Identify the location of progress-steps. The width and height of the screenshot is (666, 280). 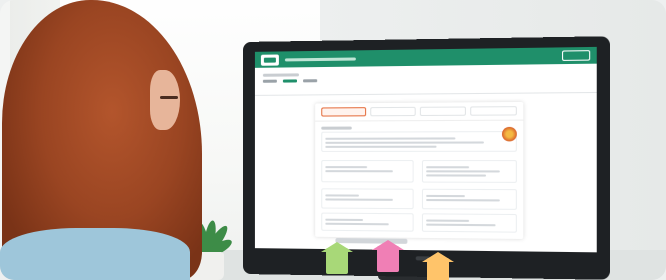
(419, 111).